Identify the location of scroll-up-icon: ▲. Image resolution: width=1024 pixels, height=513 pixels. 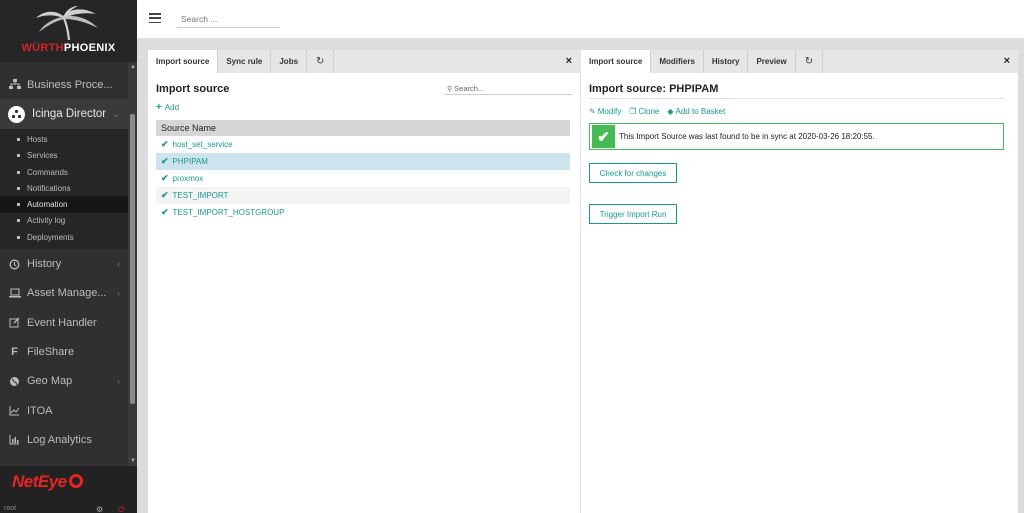
(133, 67).